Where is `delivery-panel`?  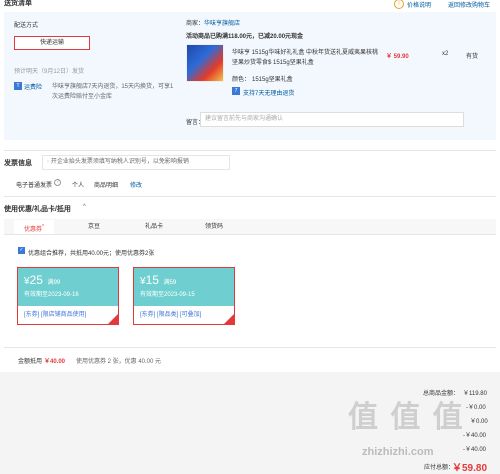
delivery-panel is located at coordinates (92, 76).